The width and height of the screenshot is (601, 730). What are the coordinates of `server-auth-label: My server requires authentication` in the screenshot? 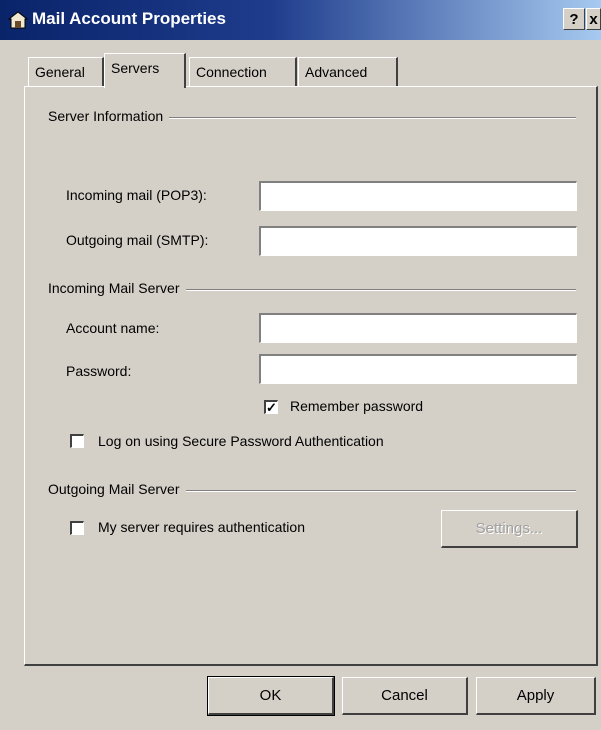 It's located at (201, 527).